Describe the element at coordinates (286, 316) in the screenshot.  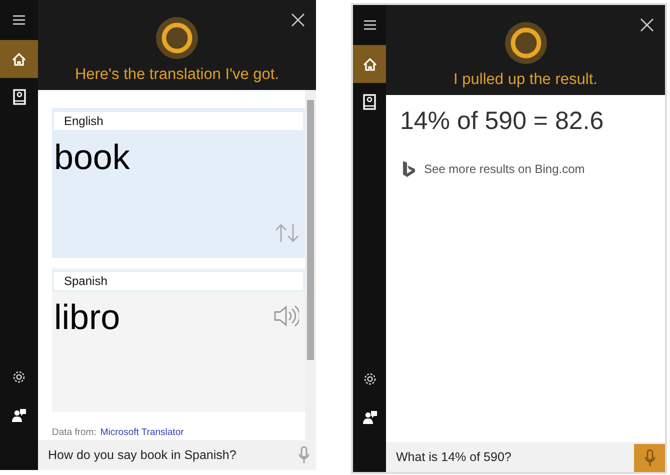
I see `speaker-icon` at that location.